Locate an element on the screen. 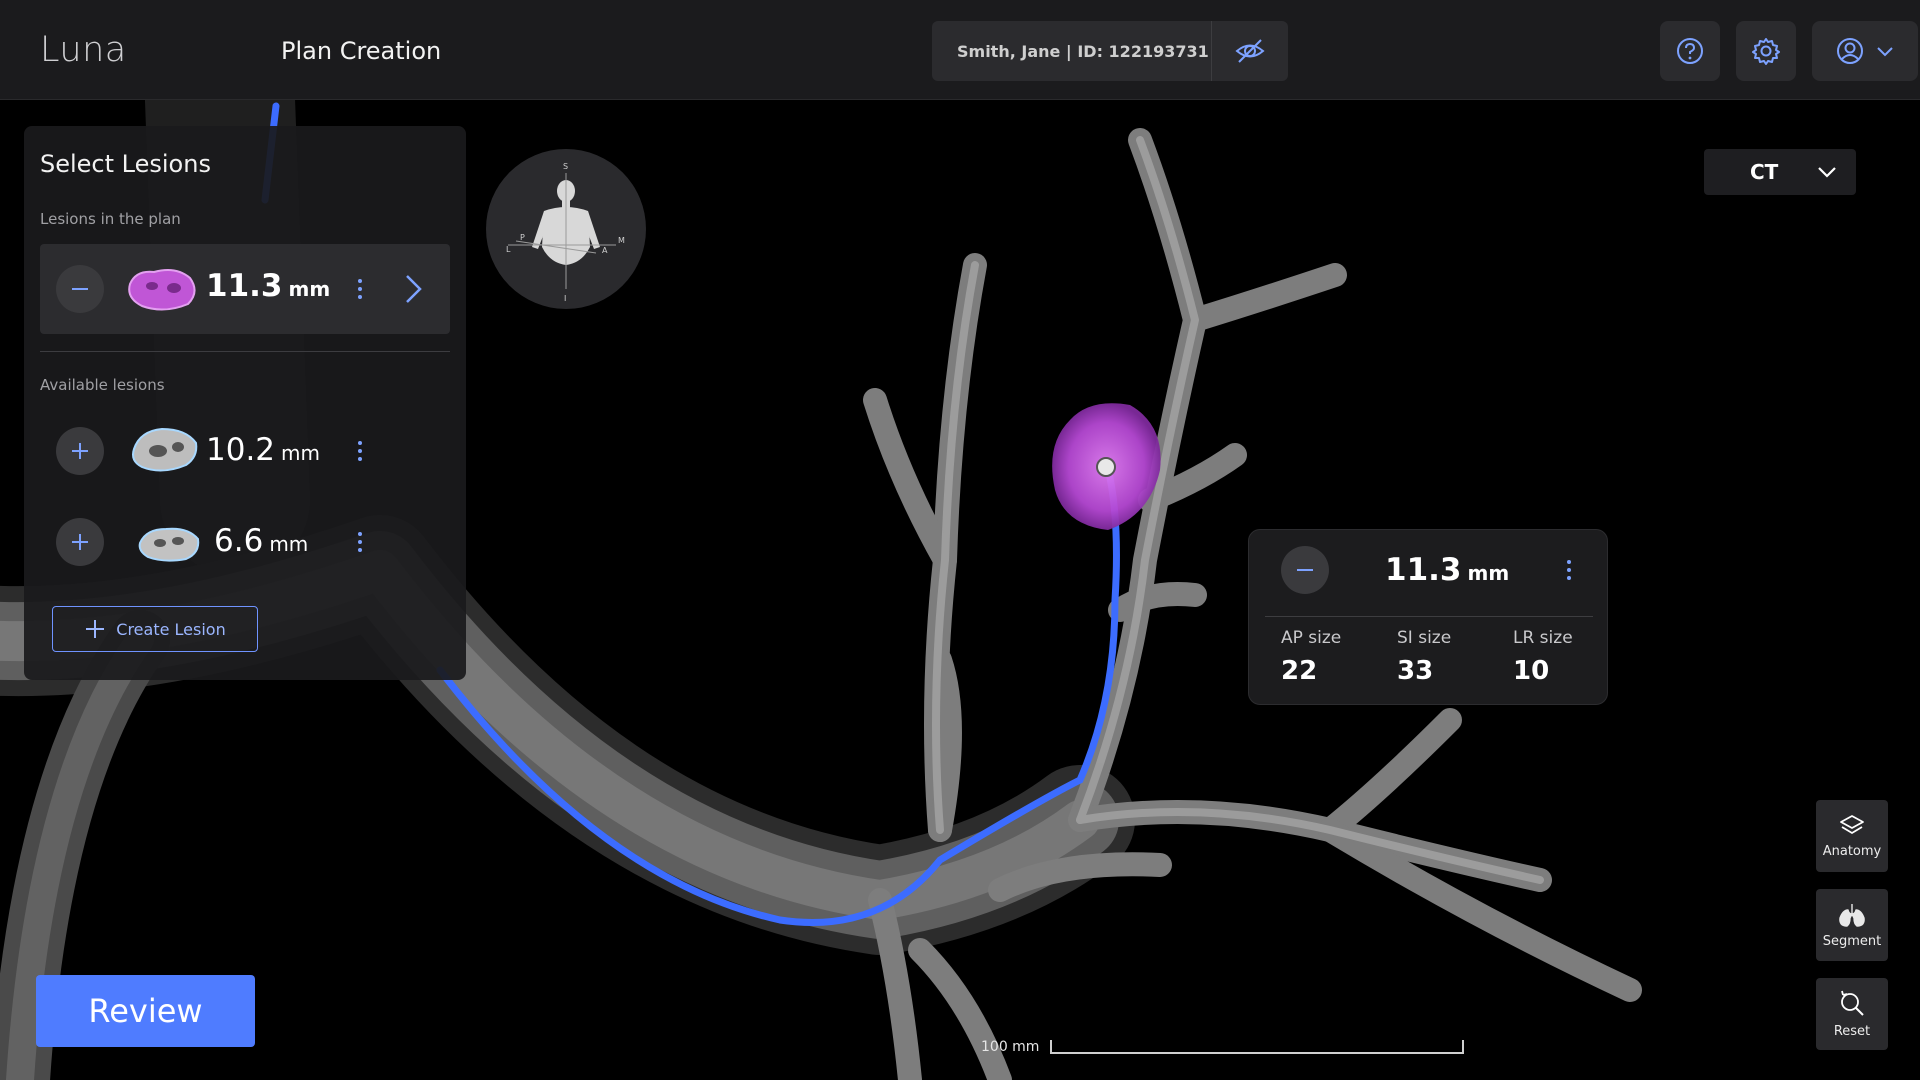 Image resolution: width=1920 pixels, height=1080 pixels. create-lesion-button: Create Lesion is located at coordinates (155, 629).